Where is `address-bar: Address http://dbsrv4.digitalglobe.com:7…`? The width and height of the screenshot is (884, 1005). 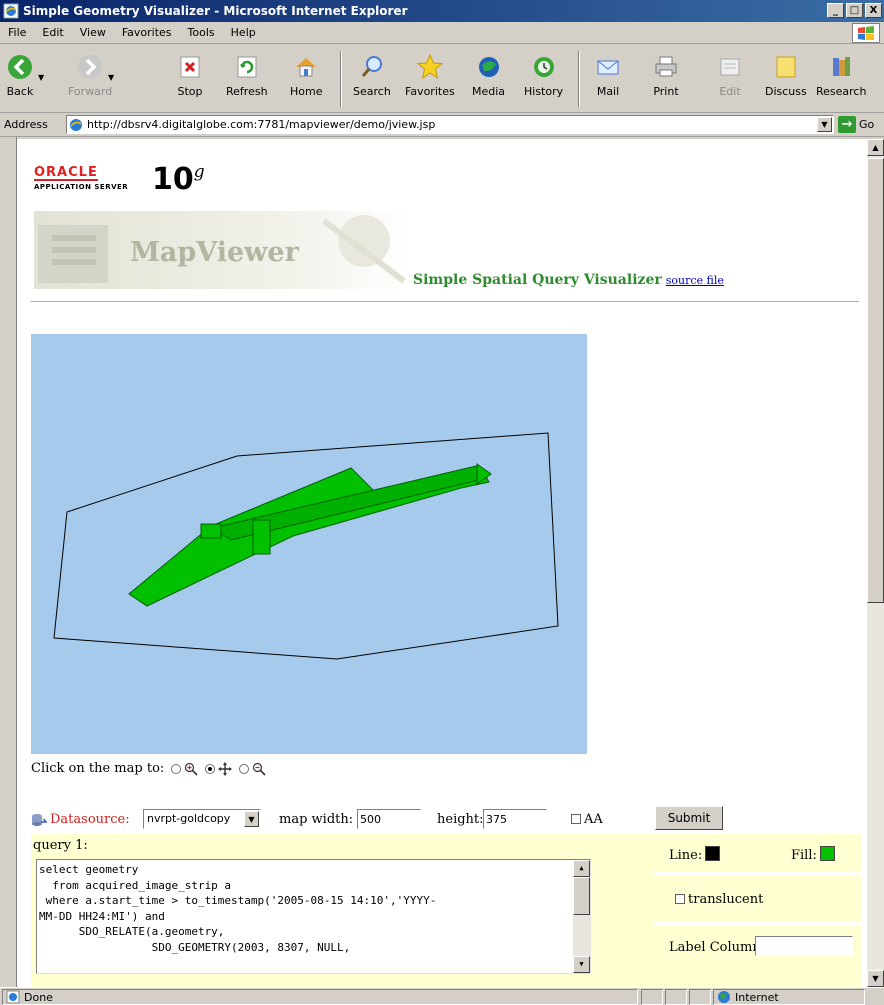 address-bar: Address http://dbsrv4.digitalglobe.com:7… is located at coordinates (442, 125).